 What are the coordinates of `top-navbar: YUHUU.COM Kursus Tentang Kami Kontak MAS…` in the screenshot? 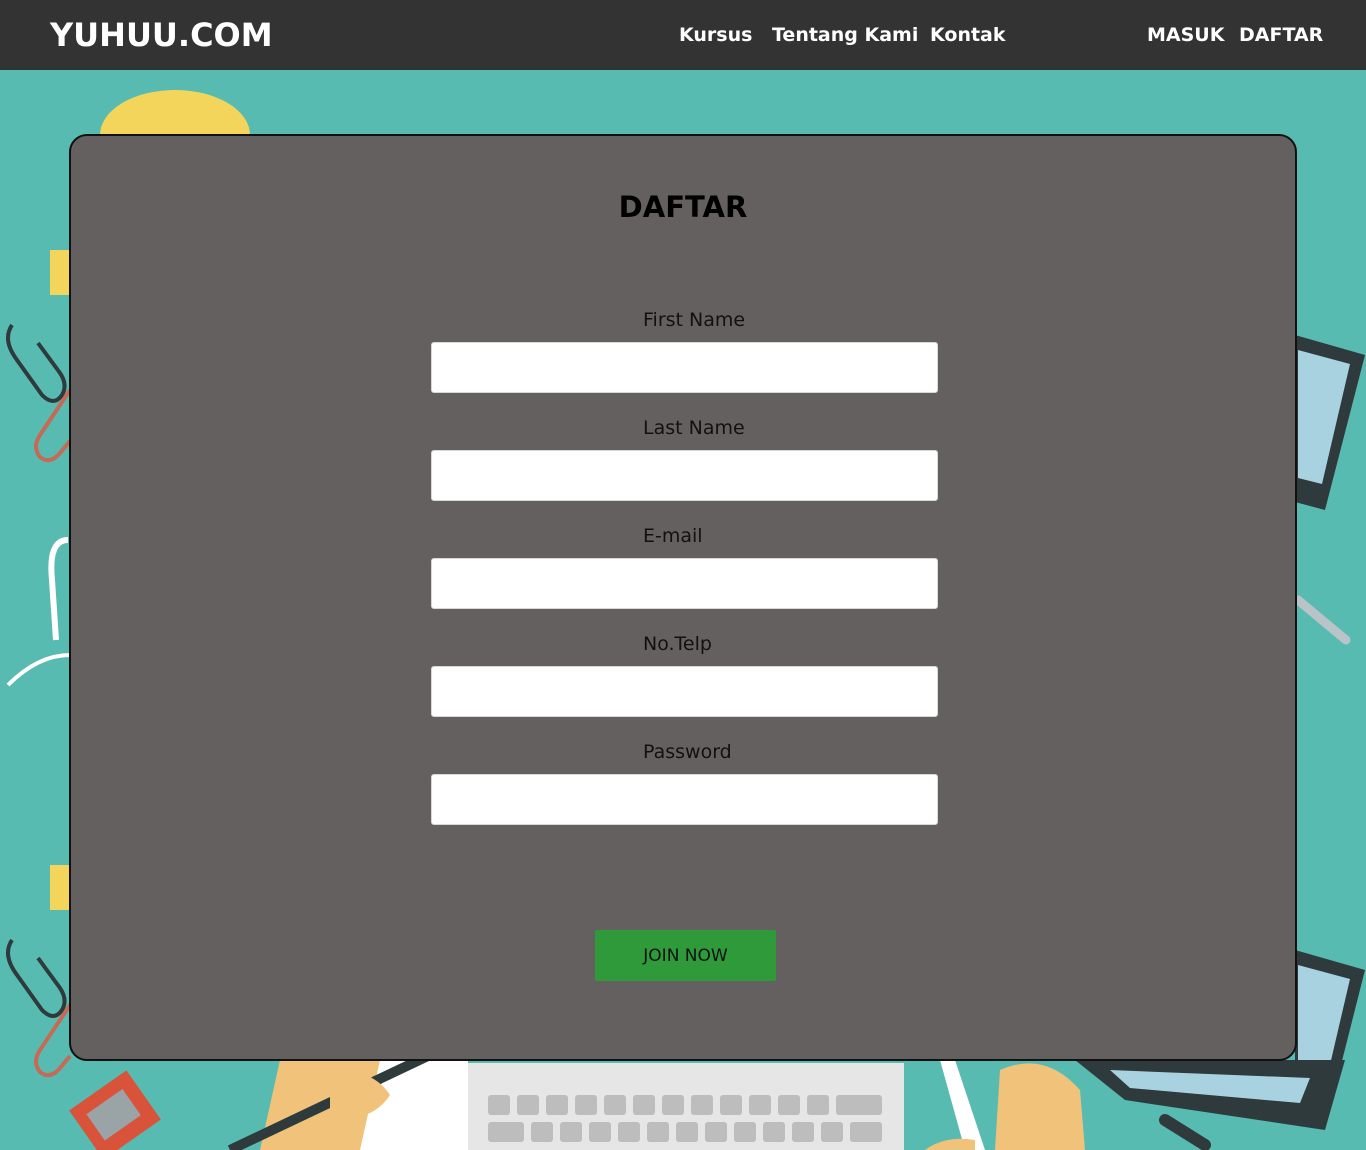 It's located at (683, 35).